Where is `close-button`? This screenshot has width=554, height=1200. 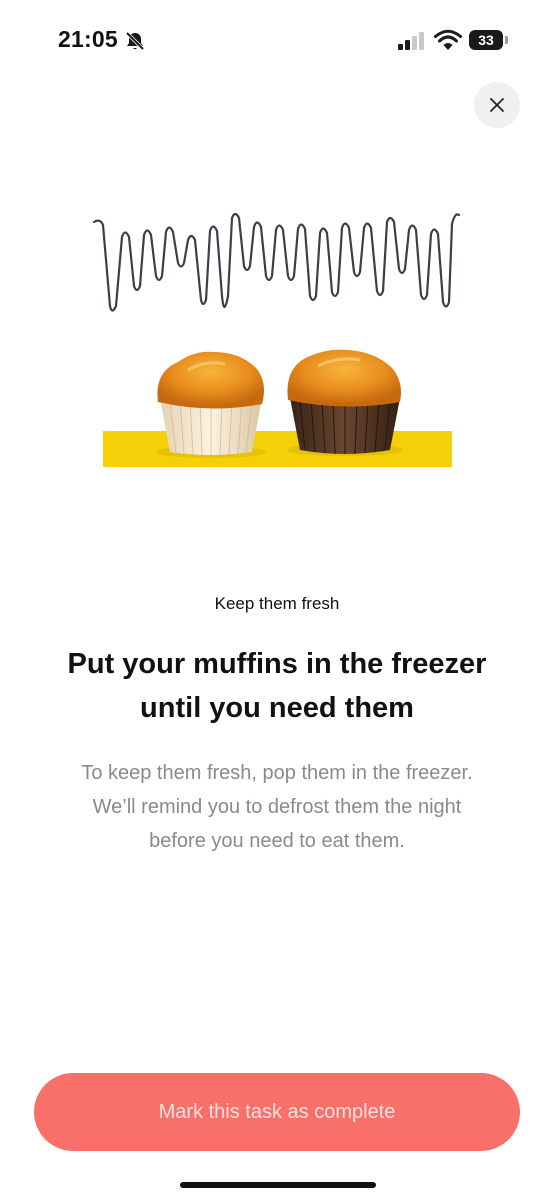
close-button is located at coordinates (497, 105).